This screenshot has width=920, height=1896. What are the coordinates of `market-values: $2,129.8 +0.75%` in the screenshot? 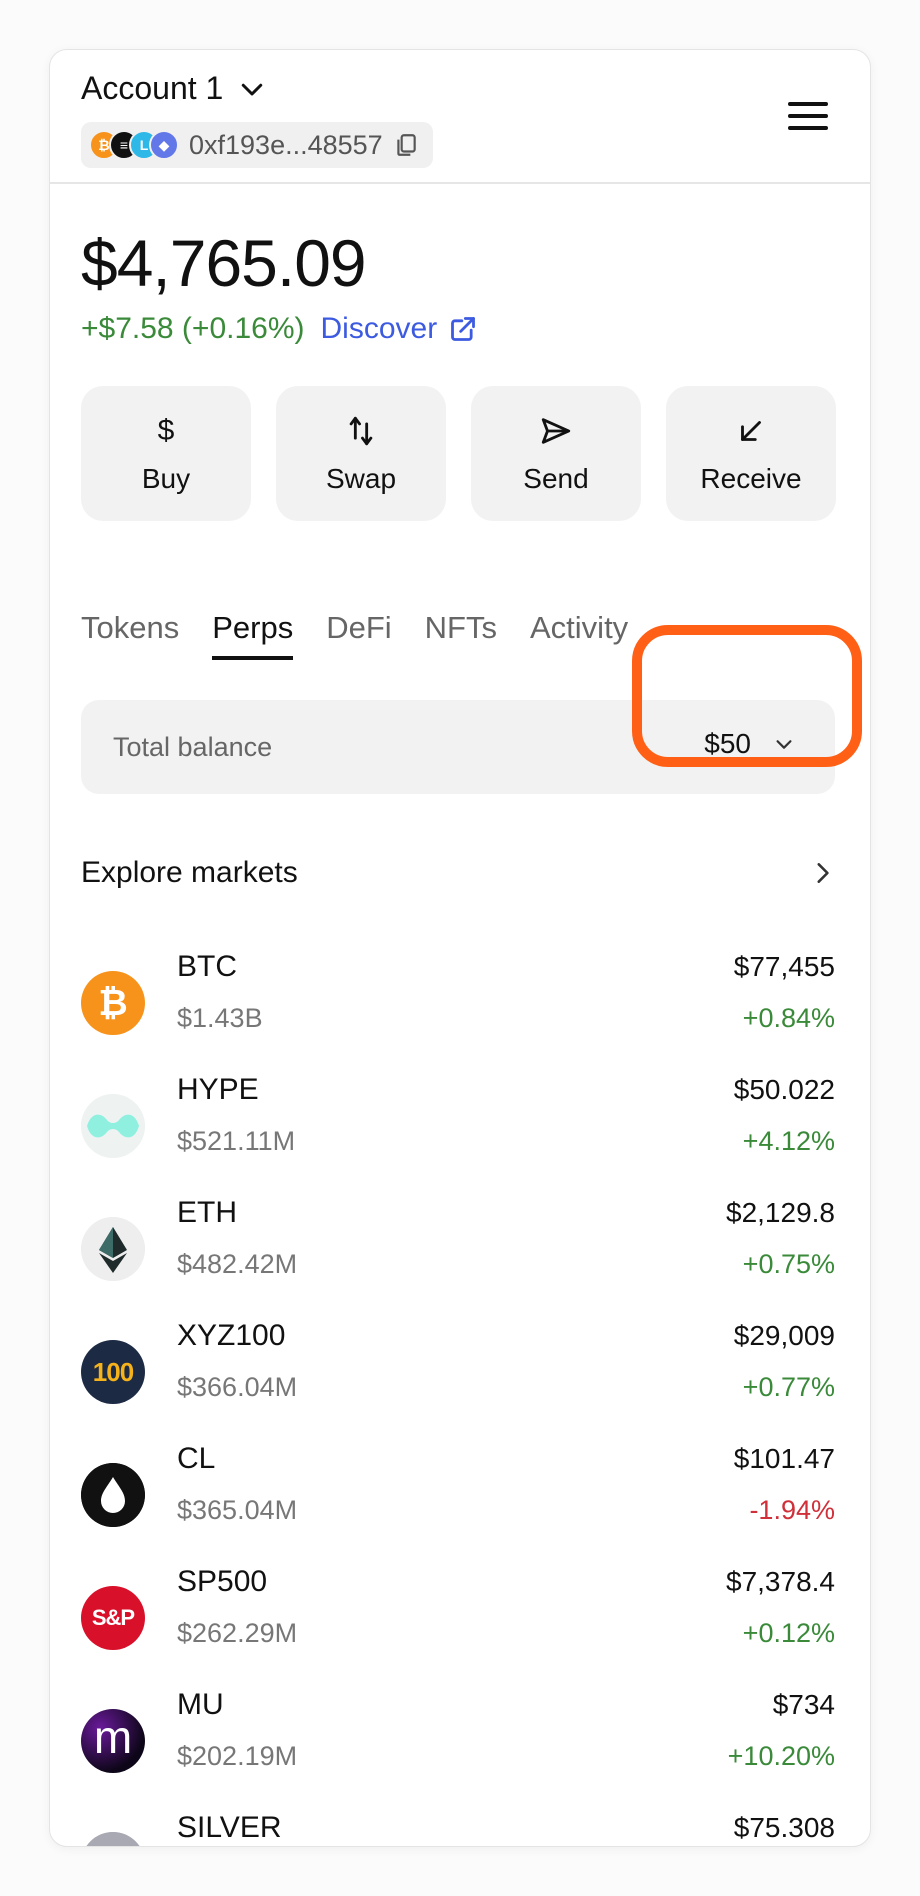 It's located at (780, 1237).